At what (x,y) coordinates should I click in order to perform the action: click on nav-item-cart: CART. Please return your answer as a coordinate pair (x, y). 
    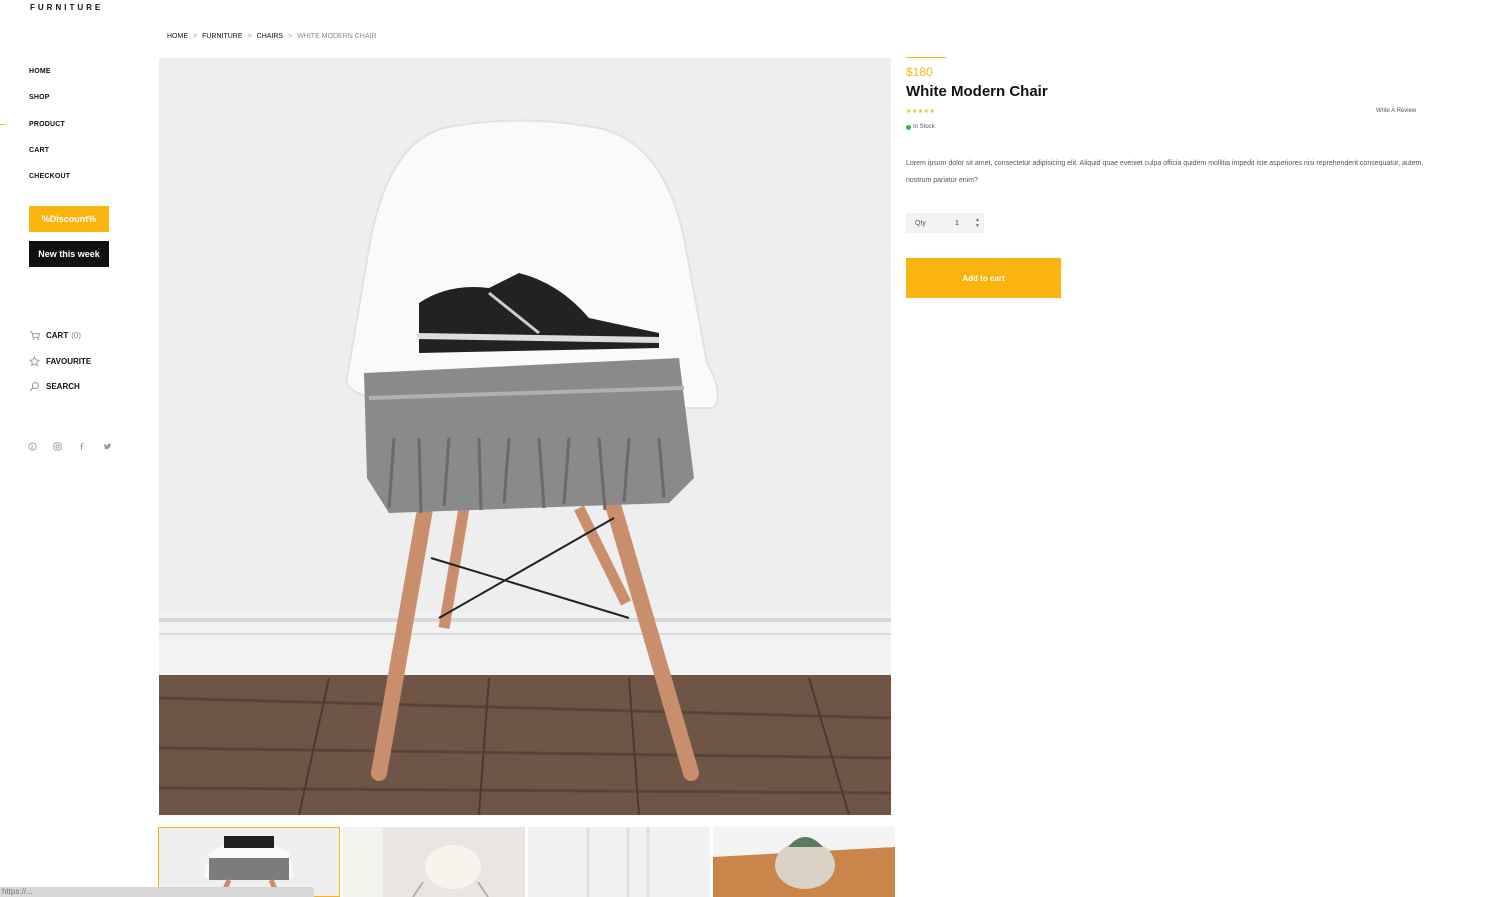
    Looking at the image, I should click on (49, 160).